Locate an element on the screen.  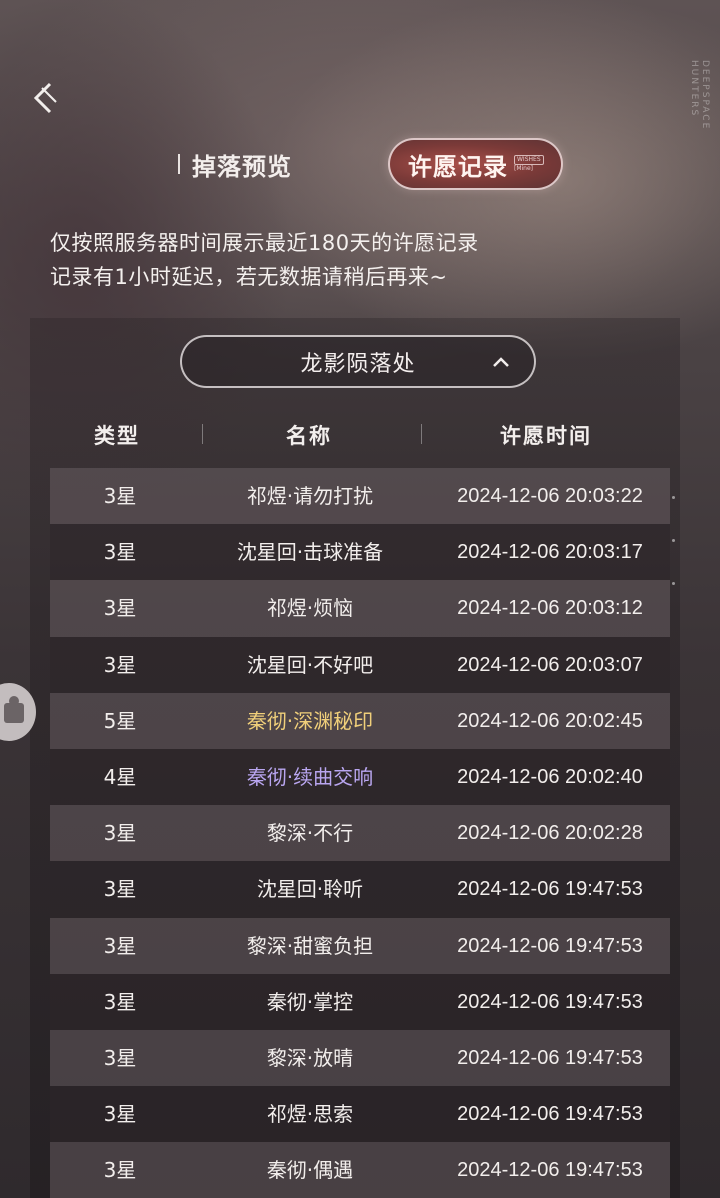
tab-wish-records-tag: WISHES [Mine] is located at coordinates (529, 164).